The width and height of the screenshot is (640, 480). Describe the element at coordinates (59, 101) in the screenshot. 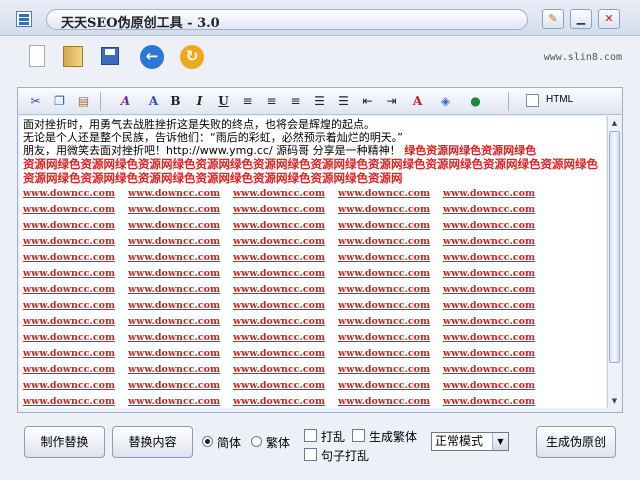

I see `copy-icon: ❐` at that location.